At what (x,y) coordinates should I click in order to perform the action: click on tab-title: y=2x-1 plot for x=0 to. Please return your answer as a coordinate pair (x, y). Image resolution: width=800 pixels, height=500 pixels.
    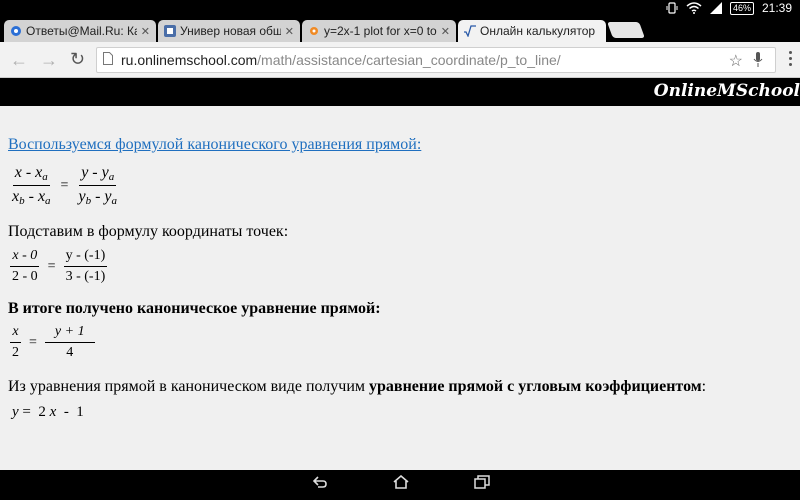
    Looking at the image, I should click on (380, 31).